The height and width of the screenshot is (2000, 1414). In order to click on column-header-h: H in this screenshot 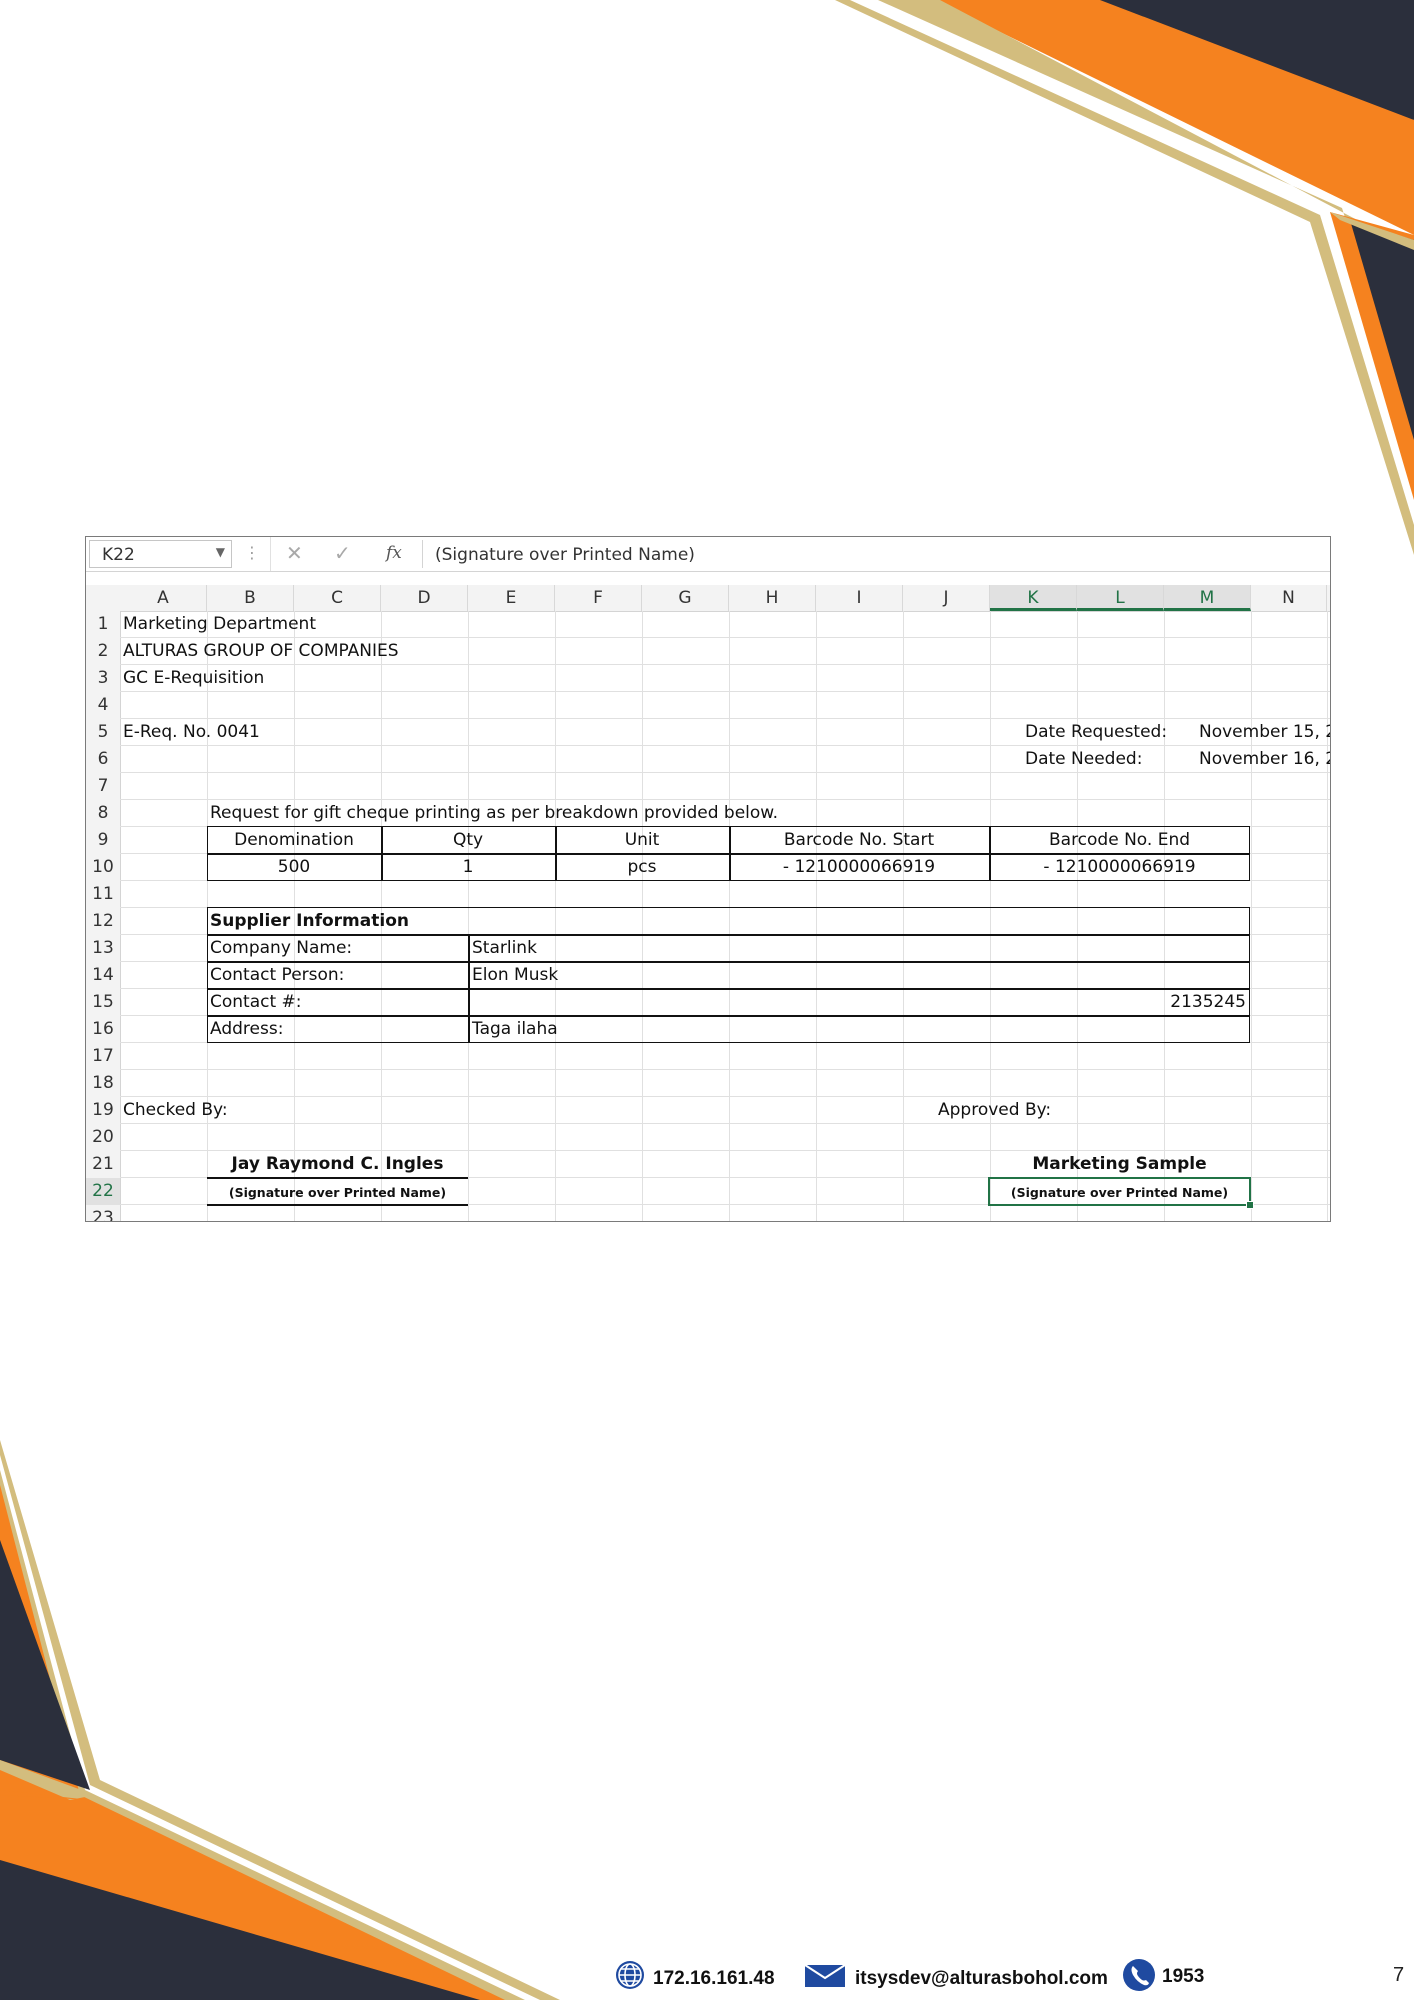, I will do `click(772, 598)`.